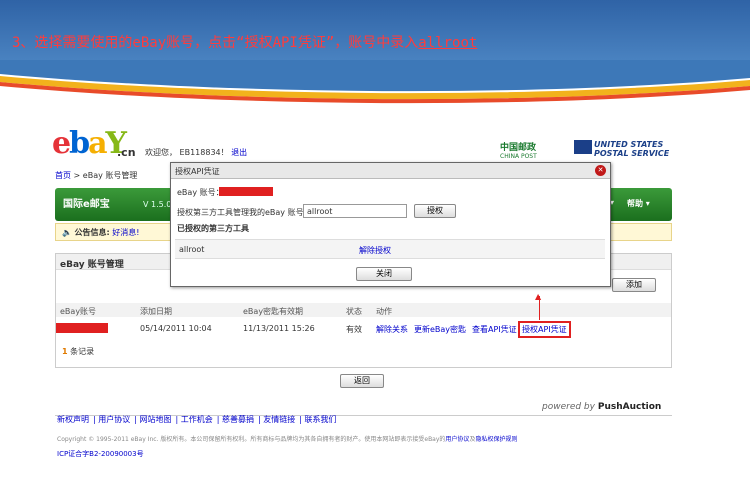  I want to click on logout-link: 退出, so click(239, 152).